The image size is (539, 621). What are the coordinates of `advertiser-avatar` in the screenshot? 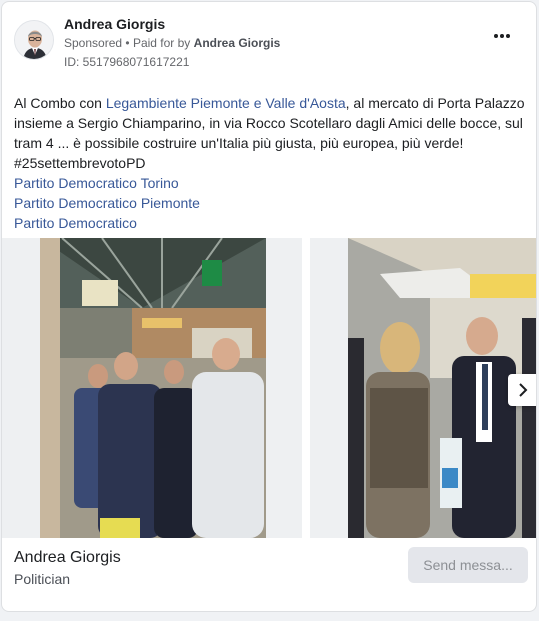 It's located at (34, 40).